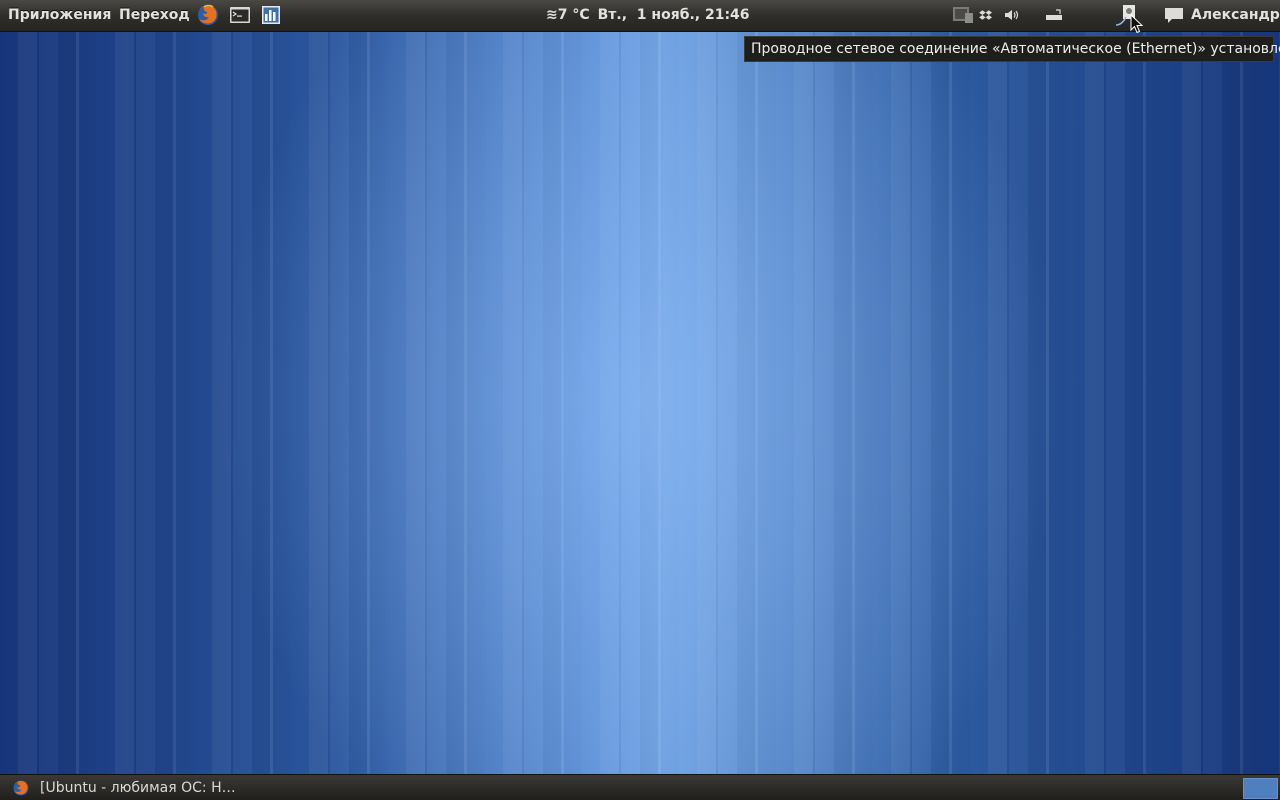  Describe the element at coordinates (1137, 24) in the screenshot. I see `mouse-cursor-icon` at that location.